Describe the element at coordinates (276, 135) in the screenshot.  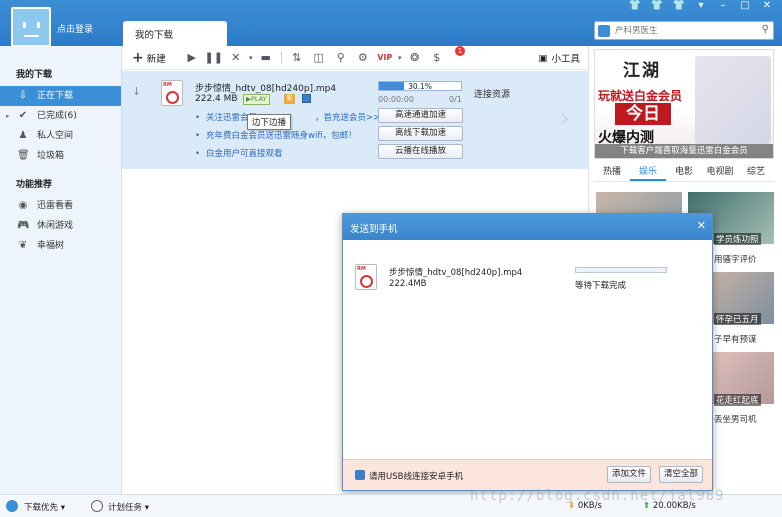
I see `platinum-wifi-link: 充年费白金会员送迅雷随身wifi，包邮！` at that location.